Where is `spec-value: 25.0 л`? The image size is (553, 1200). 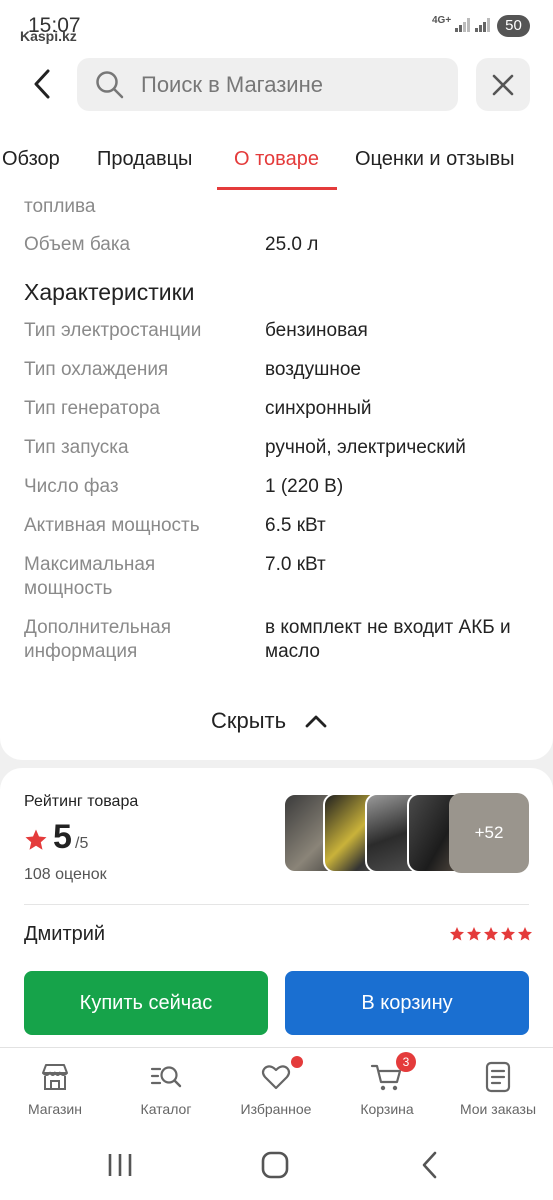
spec-value: 25.0 л is located at coordinates (292, 244).